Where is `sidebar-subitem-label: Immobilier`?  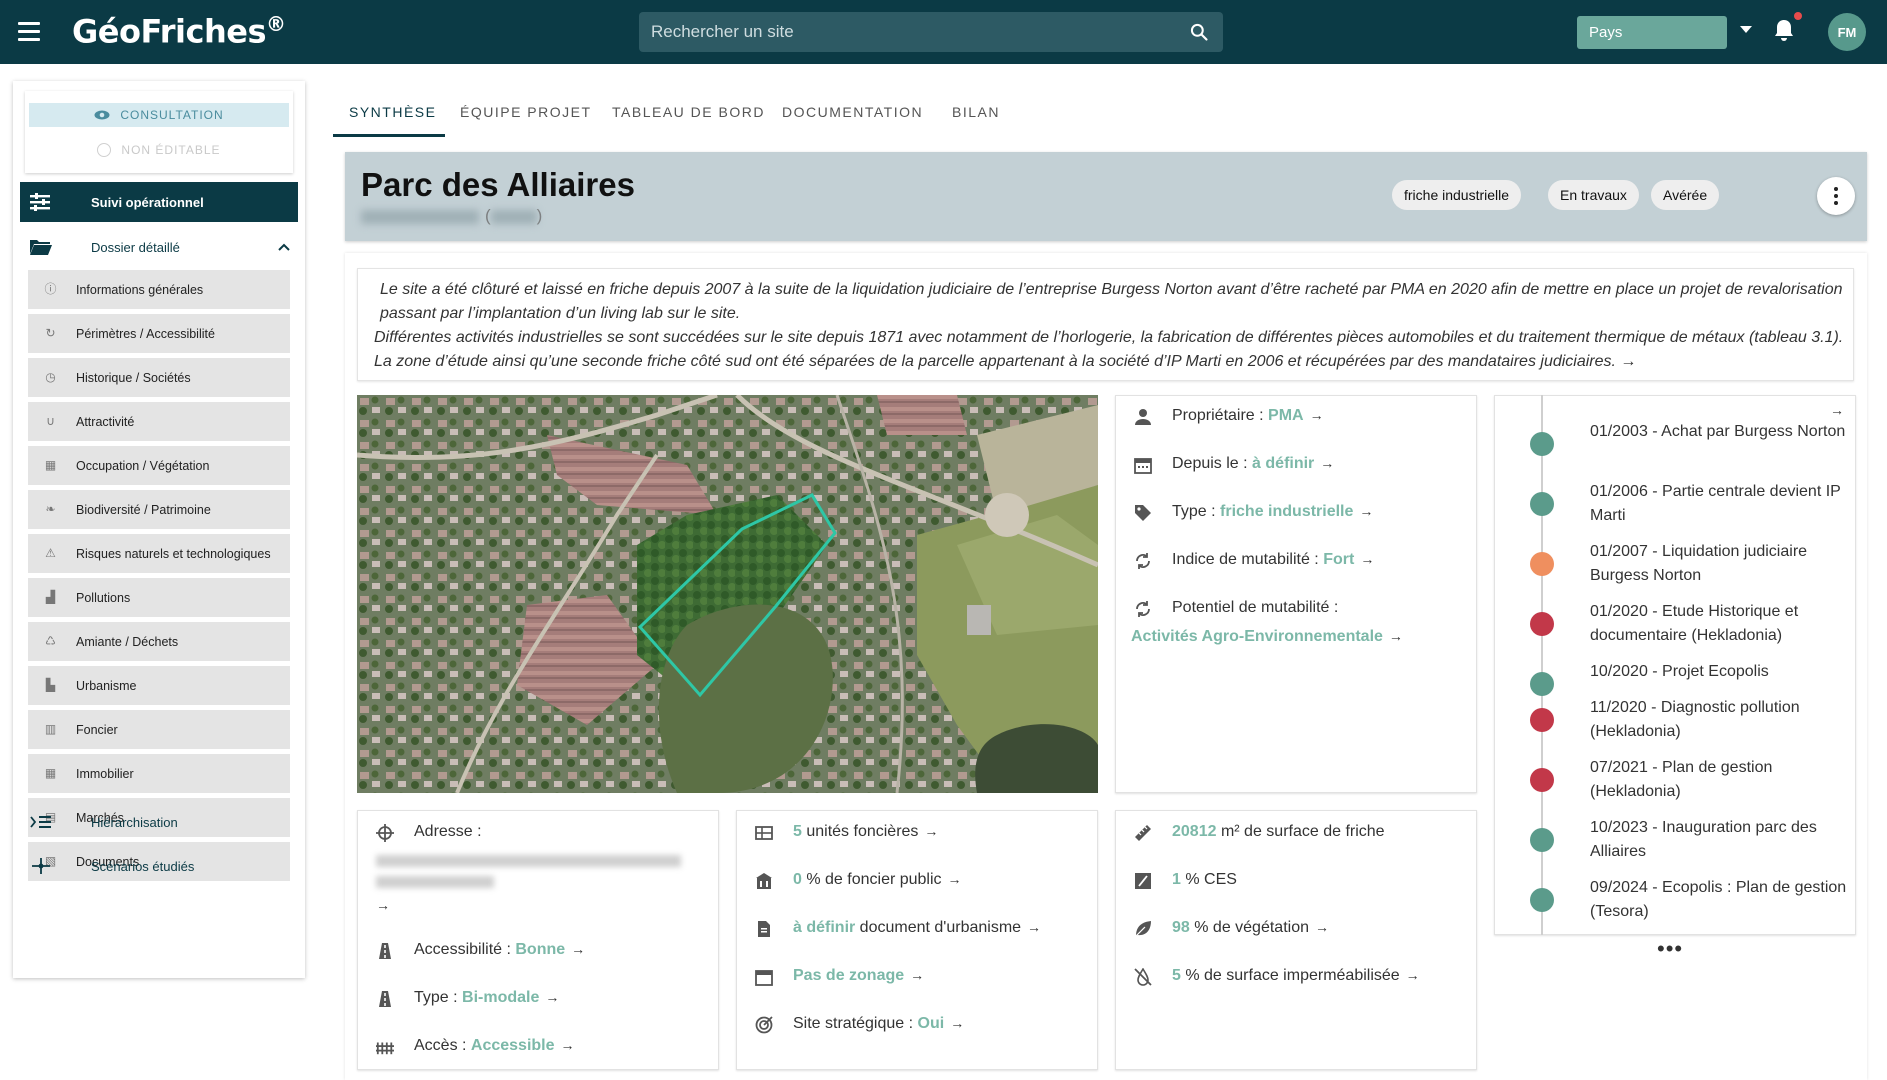 sidebar-subitem-label: Immobilier is located at coordinates (105, 773).